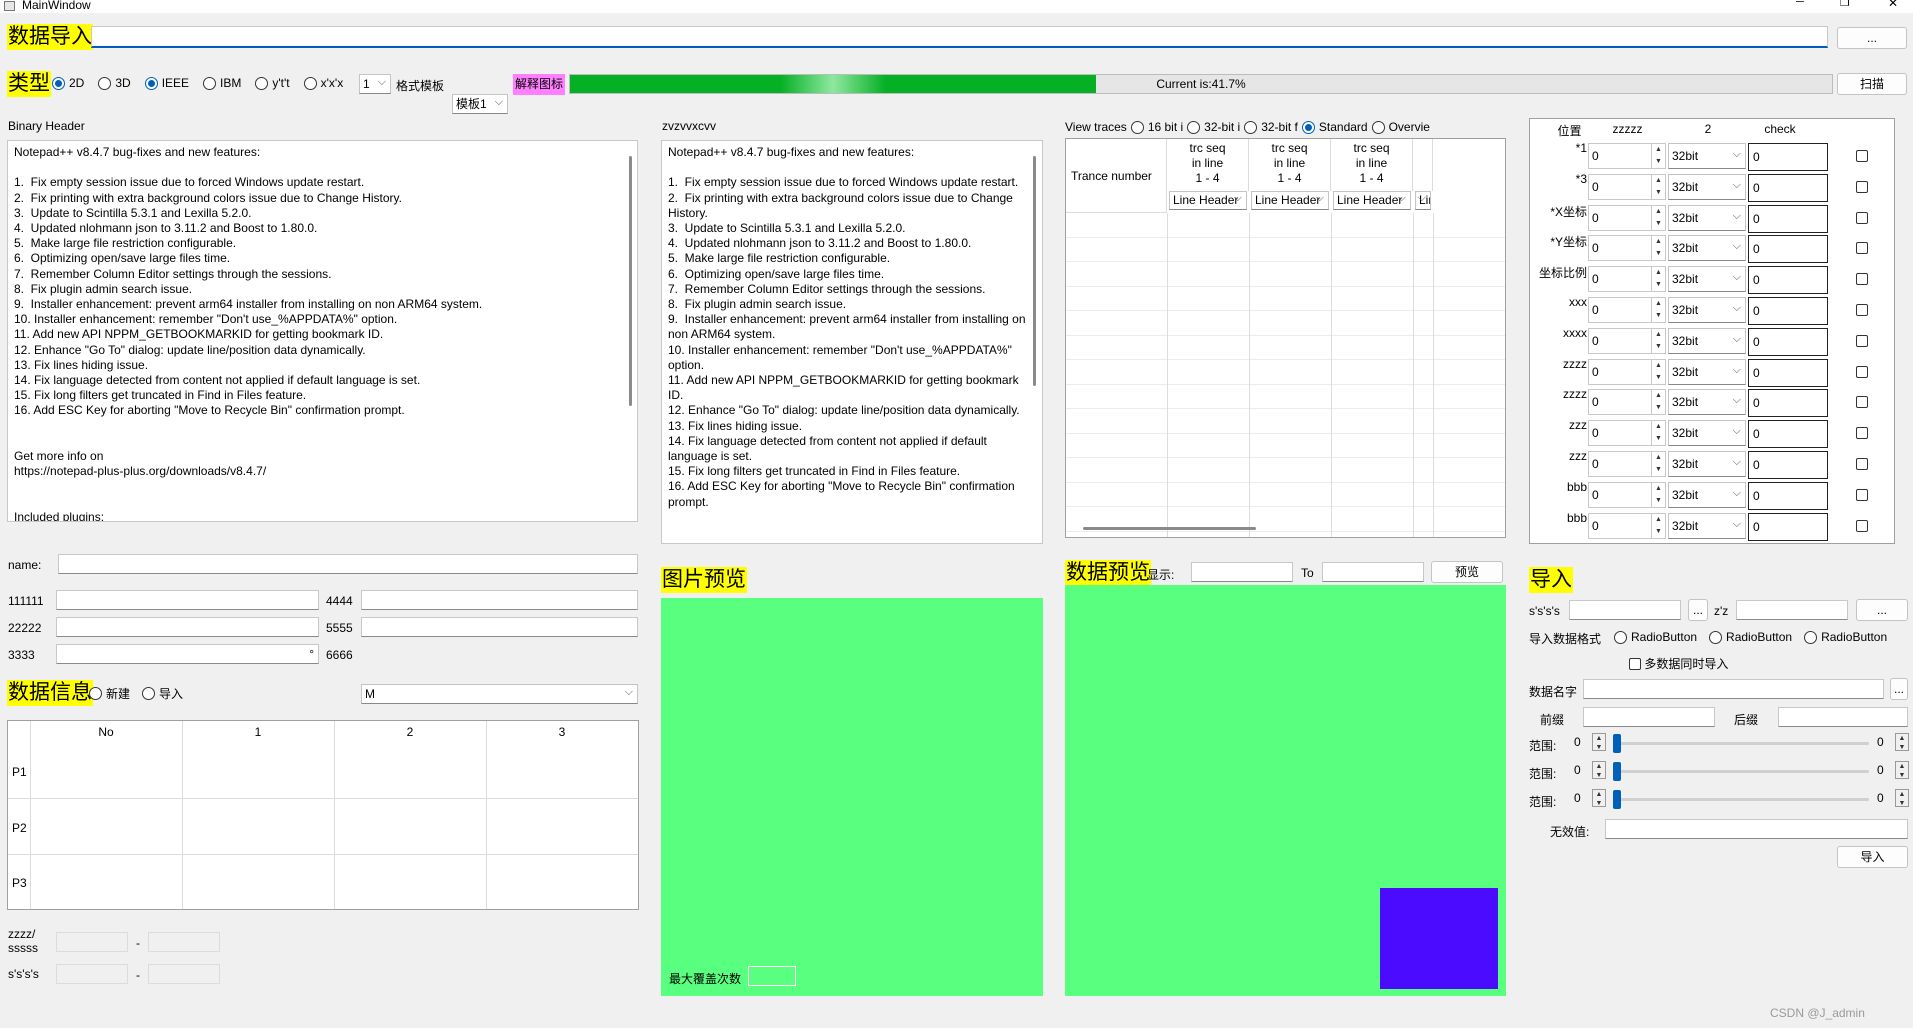 The height and width of the screenshot is (1028, 1913). What do you see at coordinates (499, 600) in the screenshot?
I see `field-4-input` at bounding box center [499, 600].